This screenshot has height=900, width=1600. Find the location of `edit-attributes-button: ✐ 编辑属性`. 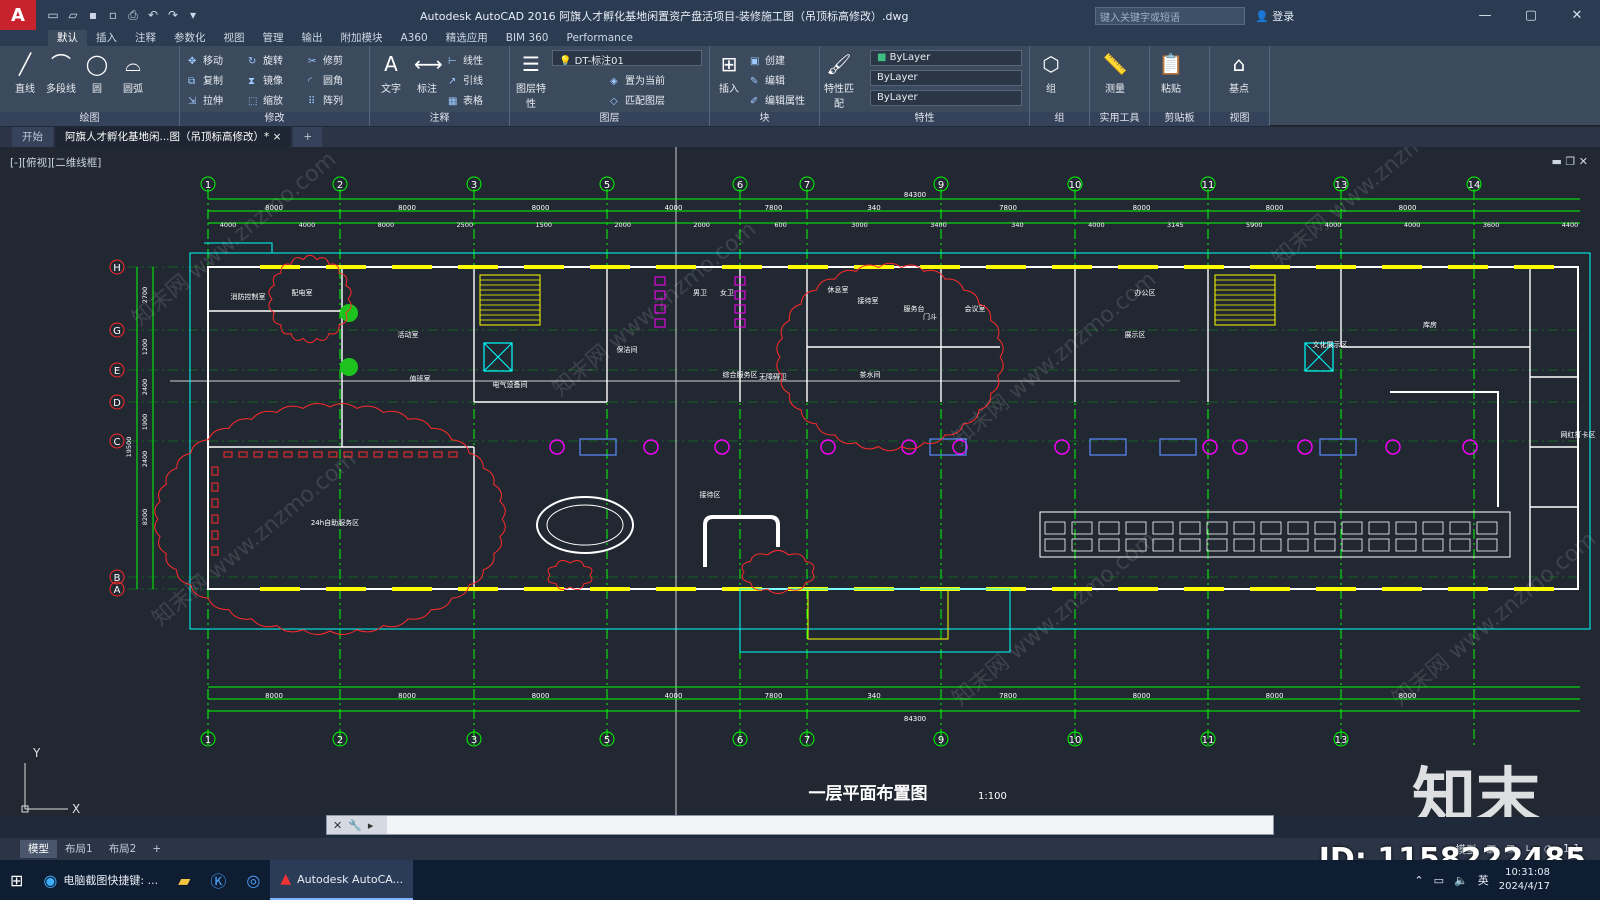

edit-attributes-button: ✐ 编辑属性 is located at coordinates (777, 99).